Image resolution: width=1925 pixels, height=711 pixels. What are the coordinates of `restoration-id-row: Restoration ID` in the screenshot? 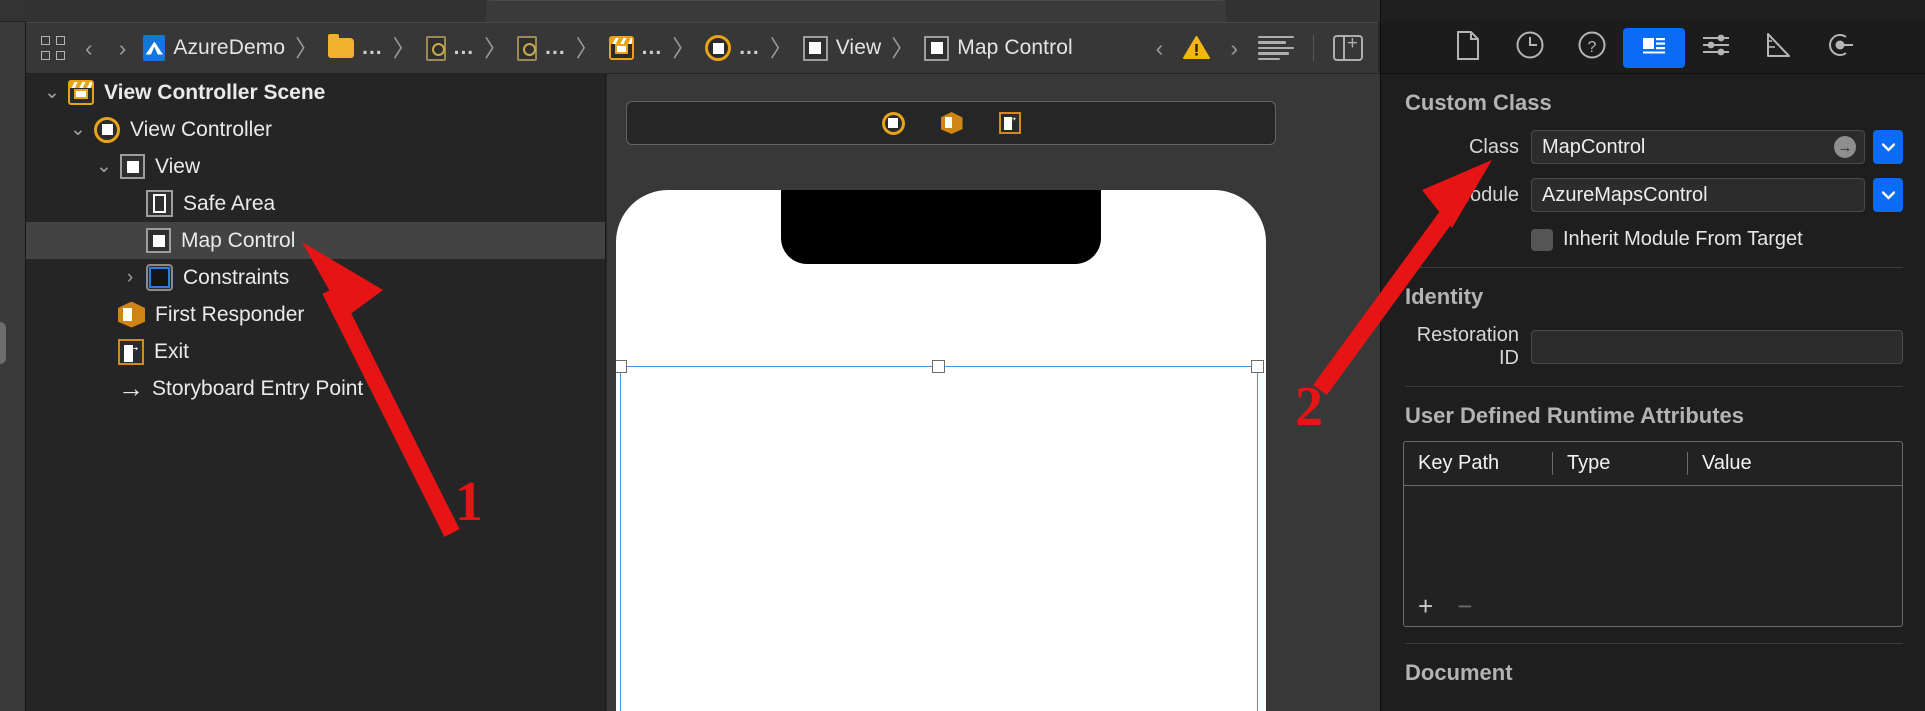 It's located at (1653, 347).